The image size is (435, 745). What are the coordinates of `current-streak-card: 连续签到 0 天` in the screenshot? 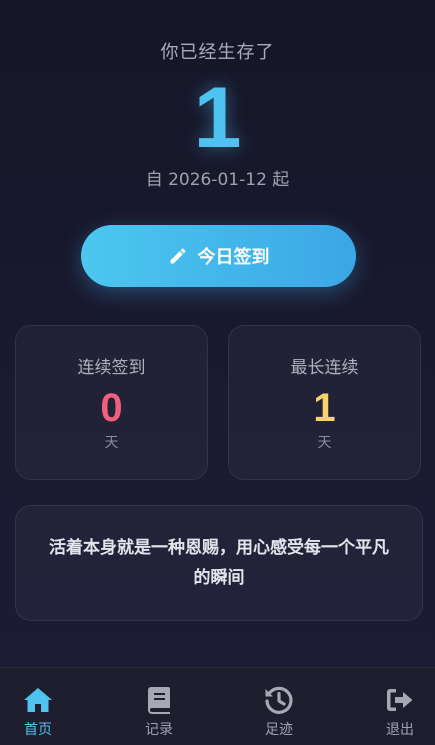 It's located at (111, 402).